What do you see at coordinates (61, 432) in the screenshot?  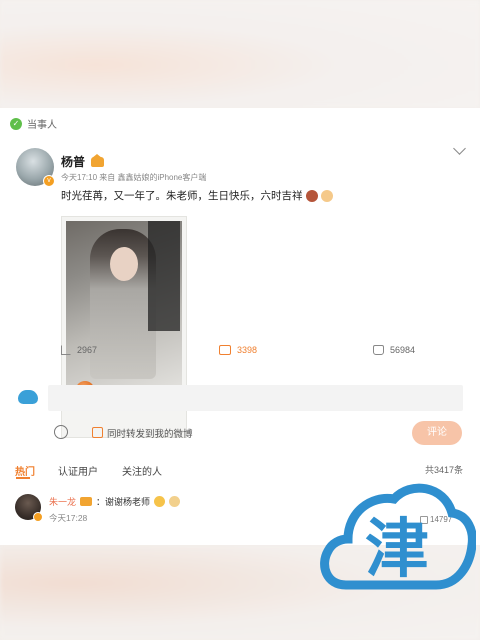 I see `smiley-icon` at bounding box center [61, 432].